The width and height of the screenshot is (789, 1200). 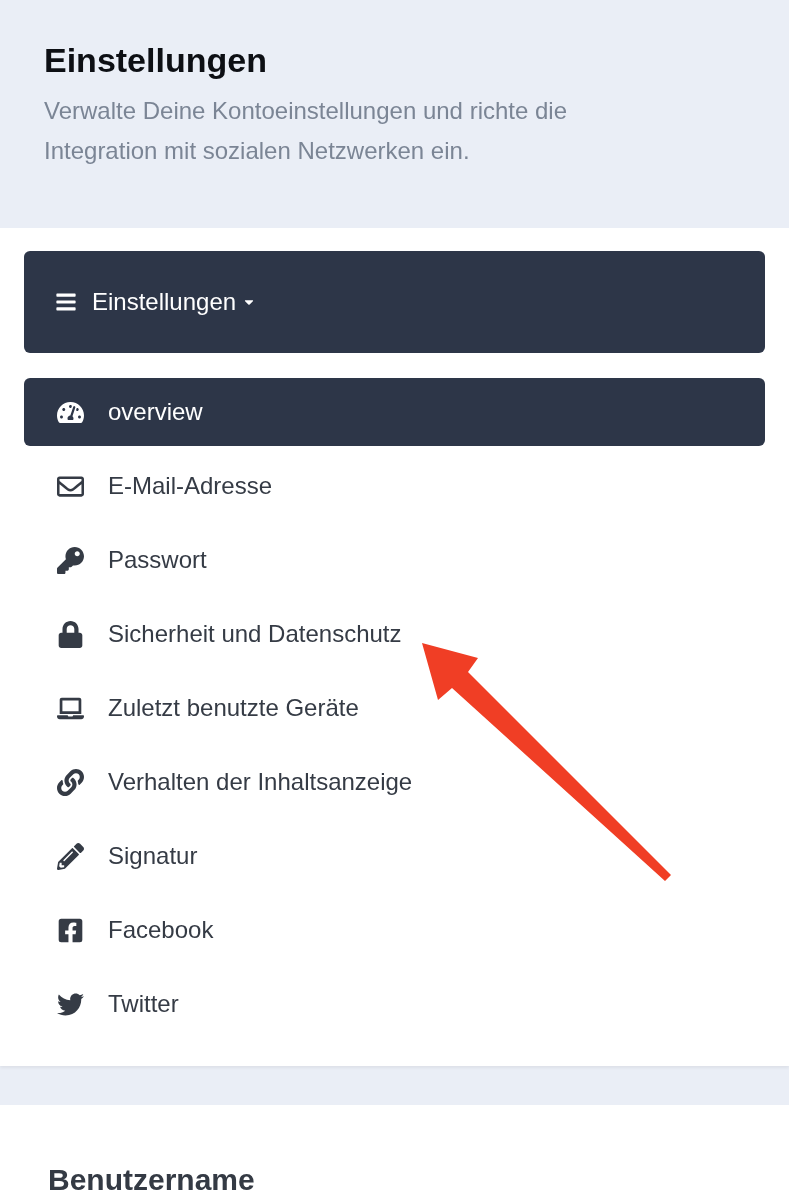 I want to click on page-subtitle: Verwalte Deine Kontoeinstellungen und richte die Integration mit sozialen Netzwerken ein., so click(x=306, y=131).